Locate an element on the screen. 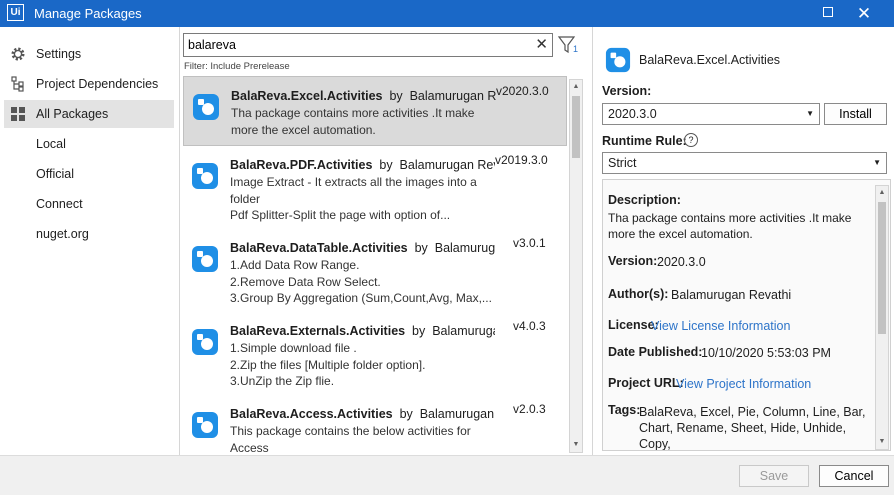  filter-count: 1 is located at coordinates (576, 49).